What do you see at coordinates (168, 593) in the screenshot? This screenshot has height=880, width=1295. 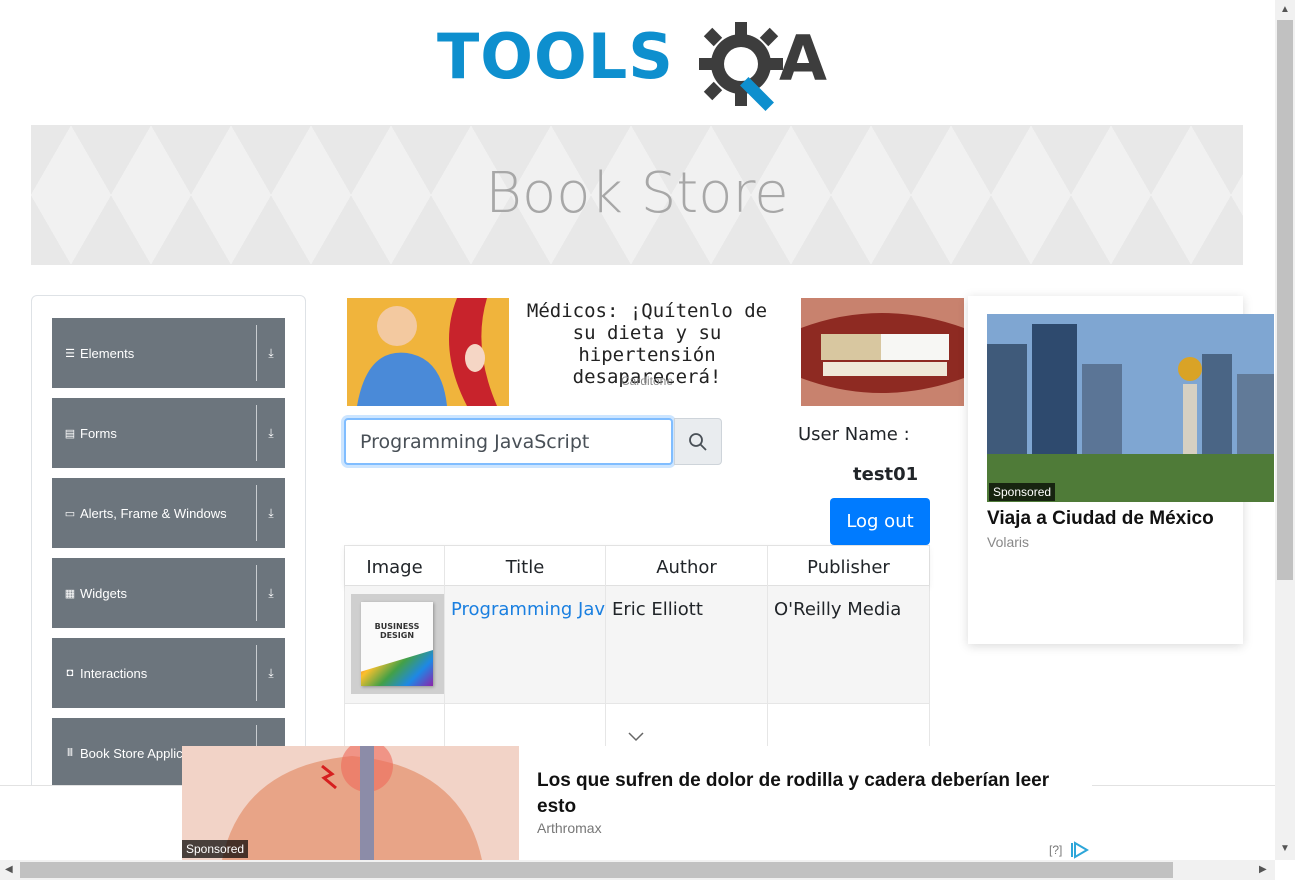 I see `menu-group-widgets: ▦ Widgets ⤓` at bounding box center [168, 593].